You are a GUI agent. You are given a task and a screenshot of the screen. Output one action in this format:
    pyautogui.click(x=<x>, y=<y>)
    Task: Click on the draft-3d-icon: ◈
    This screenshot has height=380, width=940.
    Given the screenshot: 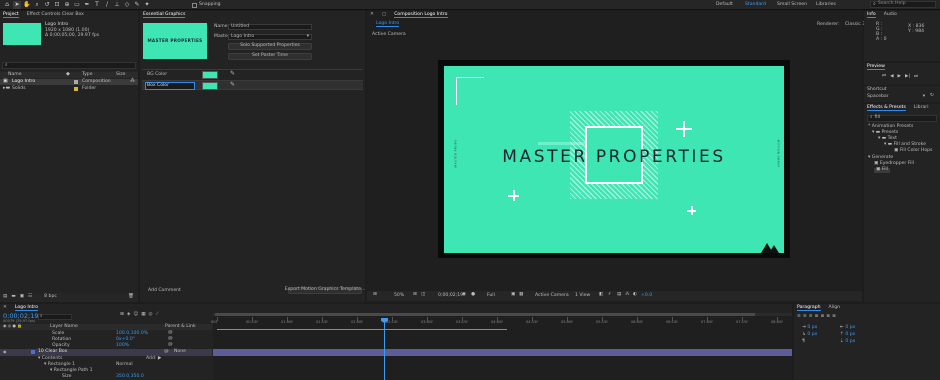 What is the action you would take?
    pyautogui.click(x=129, y=315)
    